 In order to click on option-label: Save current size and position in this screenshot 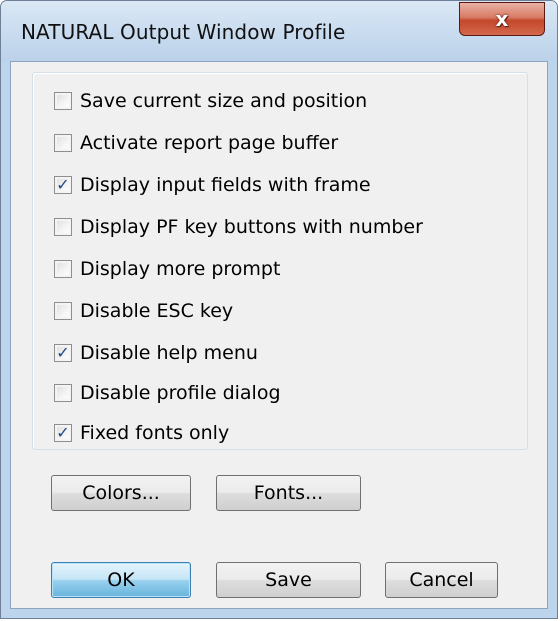, I will do `click(224, 101)`.